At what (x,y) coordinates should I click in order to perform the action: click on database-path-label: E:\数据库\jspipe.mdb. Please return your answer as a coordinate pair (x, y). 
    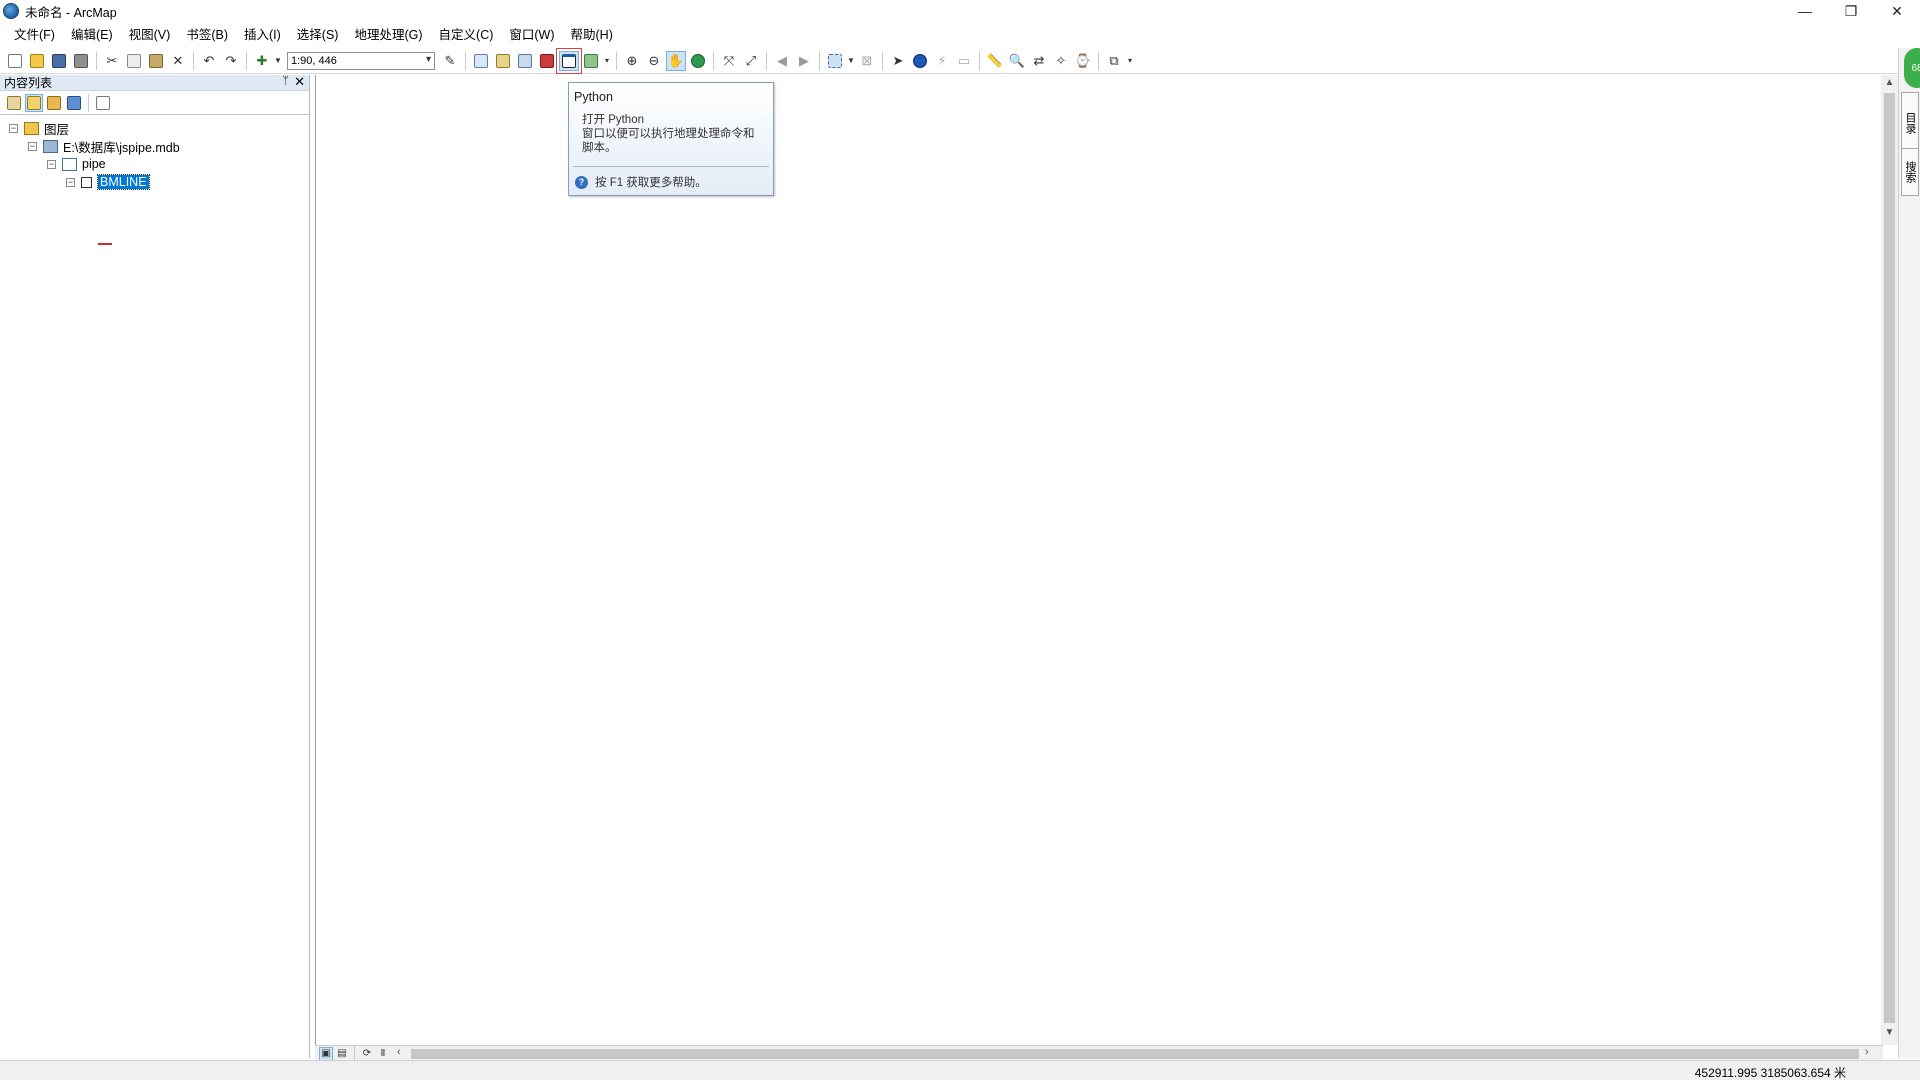
    Looking at the image, I should click on (121, 147).